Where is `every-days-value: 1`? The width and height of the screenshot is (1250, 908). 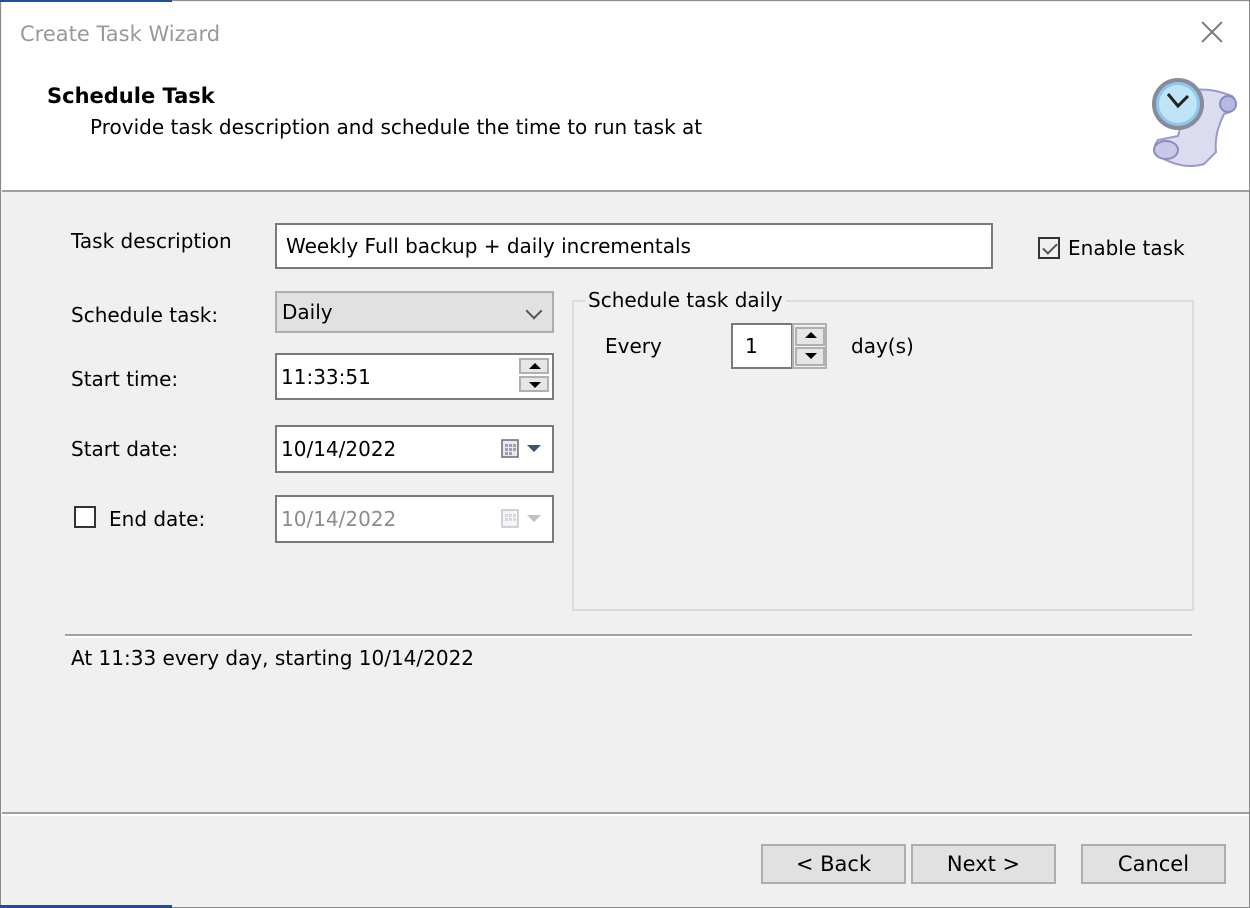 every-days-value: 1 is located at coordinates (751, 346).